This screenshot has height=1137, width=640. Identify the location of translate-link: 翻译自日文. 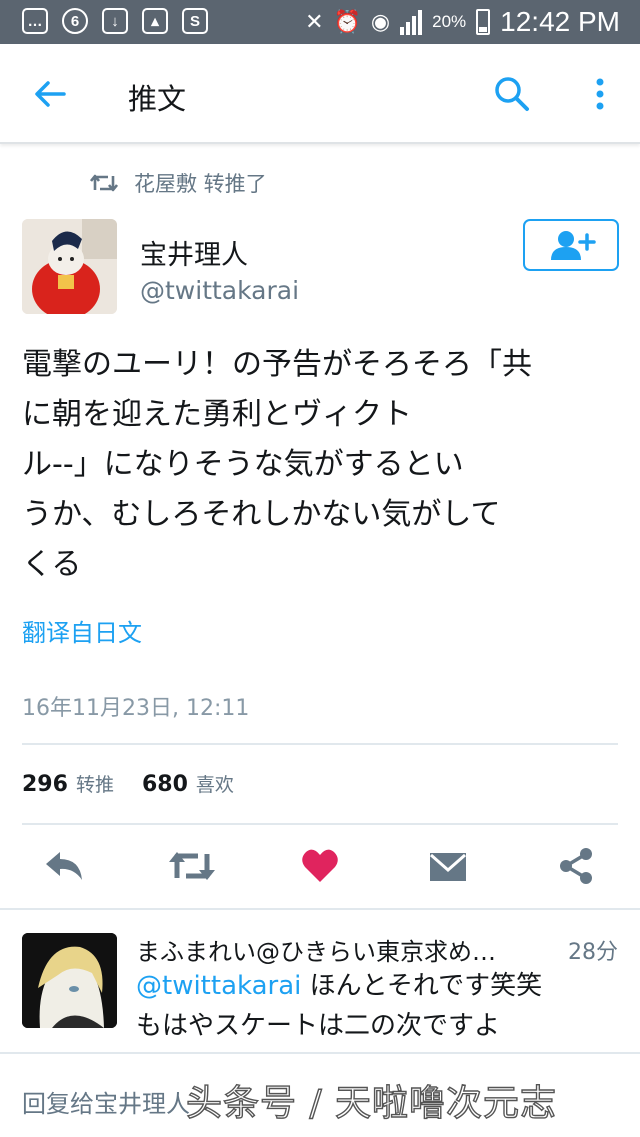
(82, 630).